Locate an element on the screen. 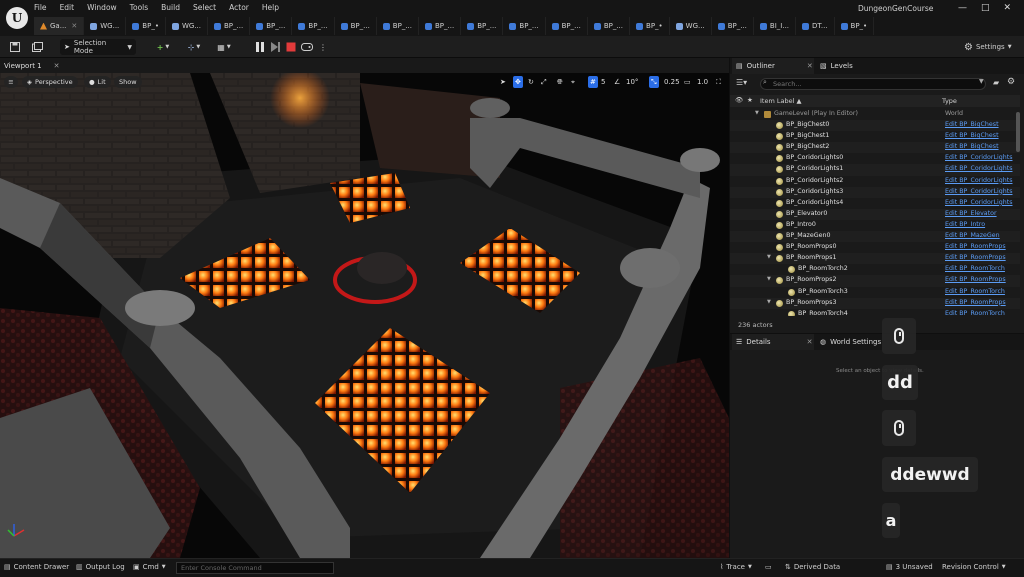 The height and width of the screenshot is (577, 1024). blueprints-button: ⊹ ▼ is located at coordinates (194, 47).